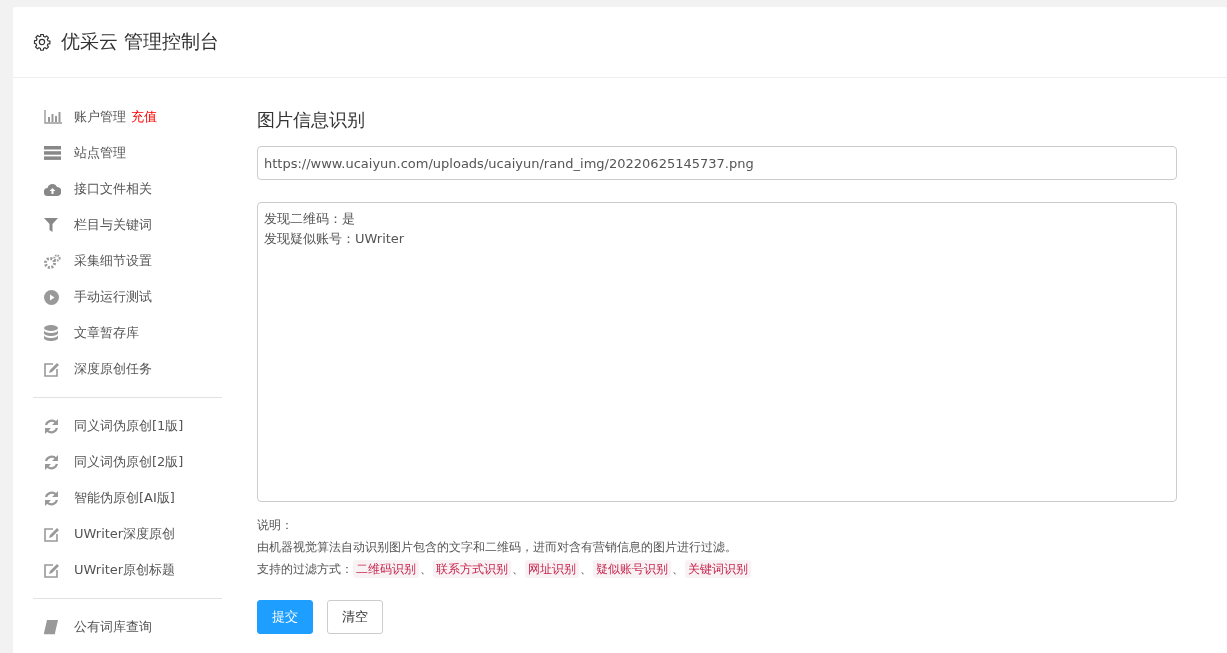  Describe the element at coordinates (144, 117) in the screenshot. I see `recharge-link: 充值` at that location.